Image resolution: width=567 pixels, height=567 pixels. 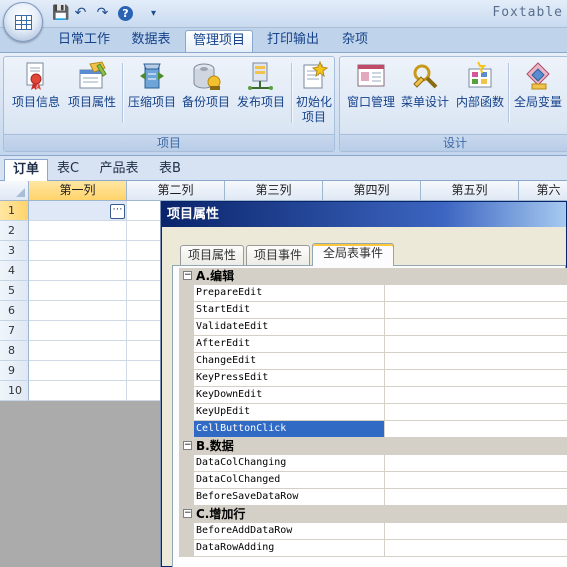 What do you see at coordinates (261, 85) in the screenshot?
I see `publish-project-button: 发布项目` at bounding box center [261, 85].